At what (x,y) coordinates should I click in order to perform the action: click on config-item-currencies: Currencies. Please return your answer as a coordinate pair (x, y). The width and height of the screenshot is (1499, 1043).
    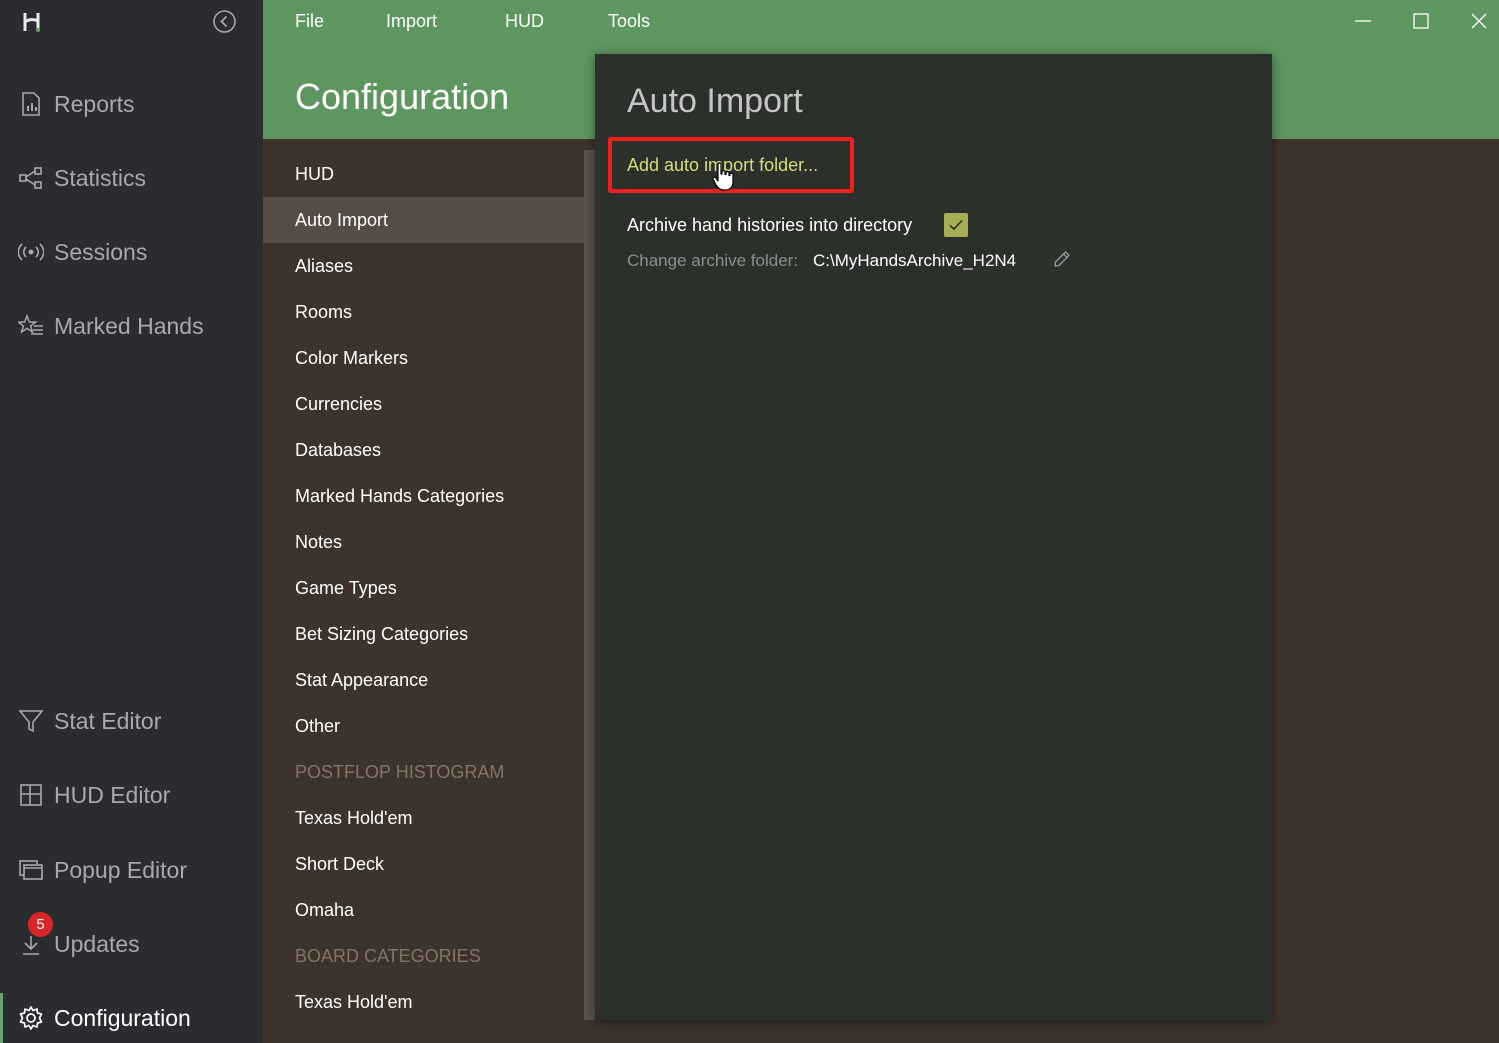
    Looking at the image, I should click on (424, 404).